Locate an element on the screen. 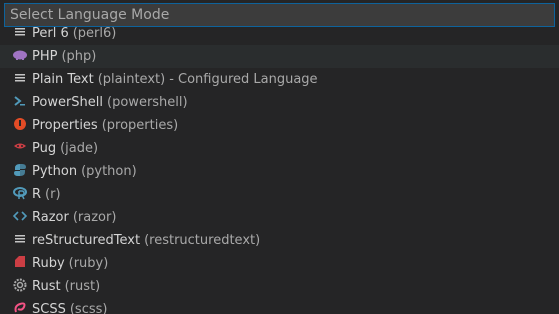  list-item: Pug (jade) is located at coordinates (279, 148).